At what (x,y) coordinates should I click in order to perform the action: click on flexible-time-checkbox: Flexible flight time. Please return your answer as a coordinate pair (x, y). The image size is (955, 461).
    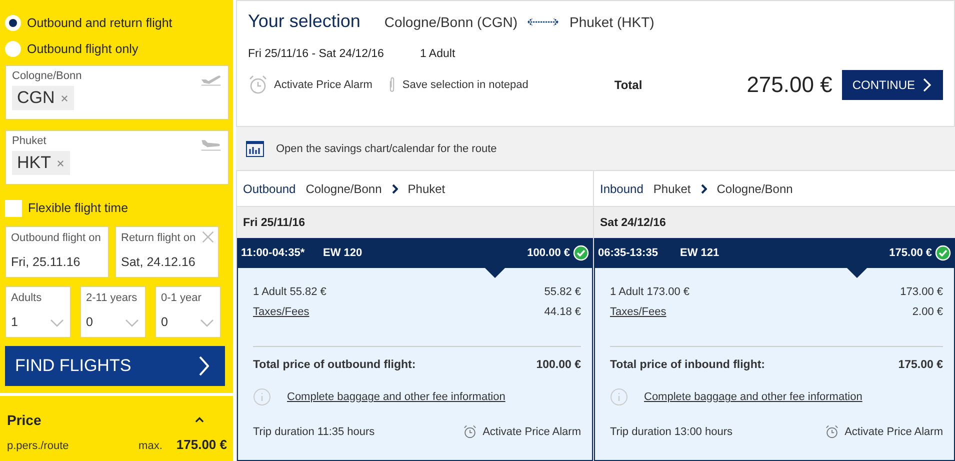
    Looking at the image, I should click on (117, 208).